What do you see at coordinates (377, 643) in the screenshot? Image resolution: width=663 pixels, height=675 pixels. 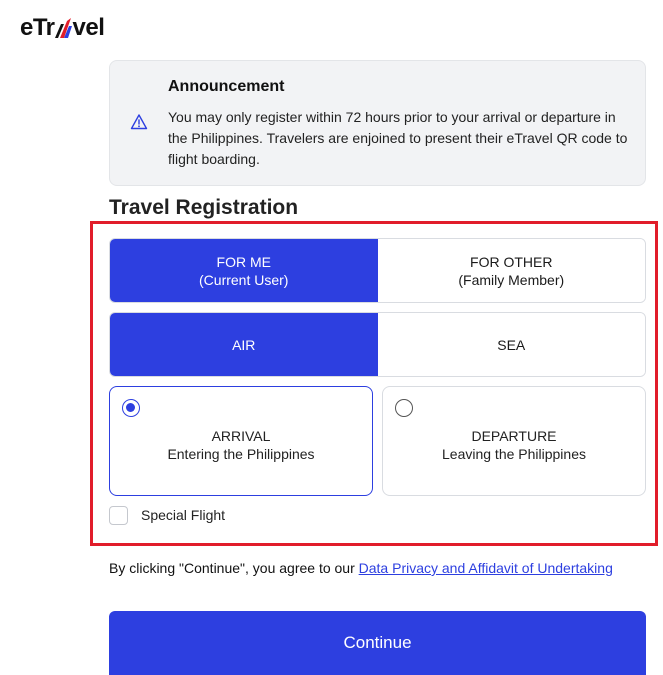 I see `continue-button: Continue` at bounding box center [377, 643].